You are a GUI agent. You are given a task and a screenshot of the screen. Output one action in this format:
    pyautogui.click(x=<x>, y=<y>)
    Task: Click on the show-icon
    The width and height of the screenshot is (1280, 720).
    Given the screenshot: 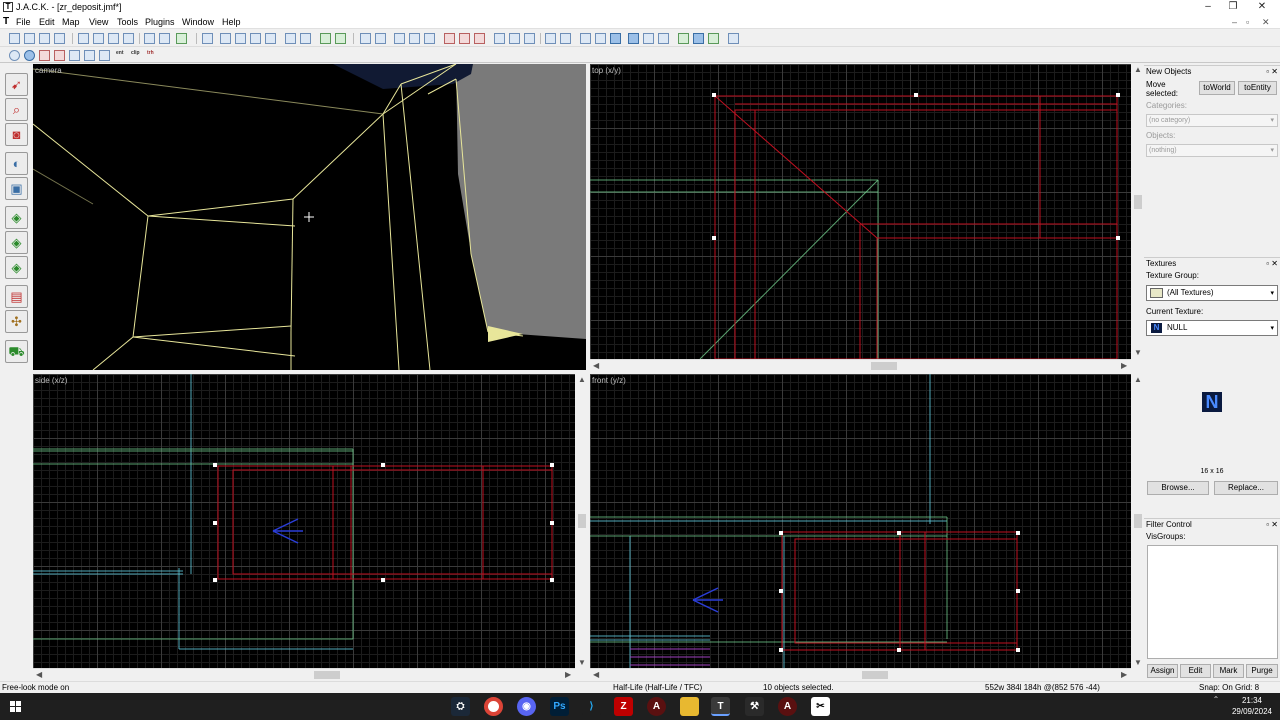 What is the action you would take?
    pyautogui.click(x=89, y=55)
    